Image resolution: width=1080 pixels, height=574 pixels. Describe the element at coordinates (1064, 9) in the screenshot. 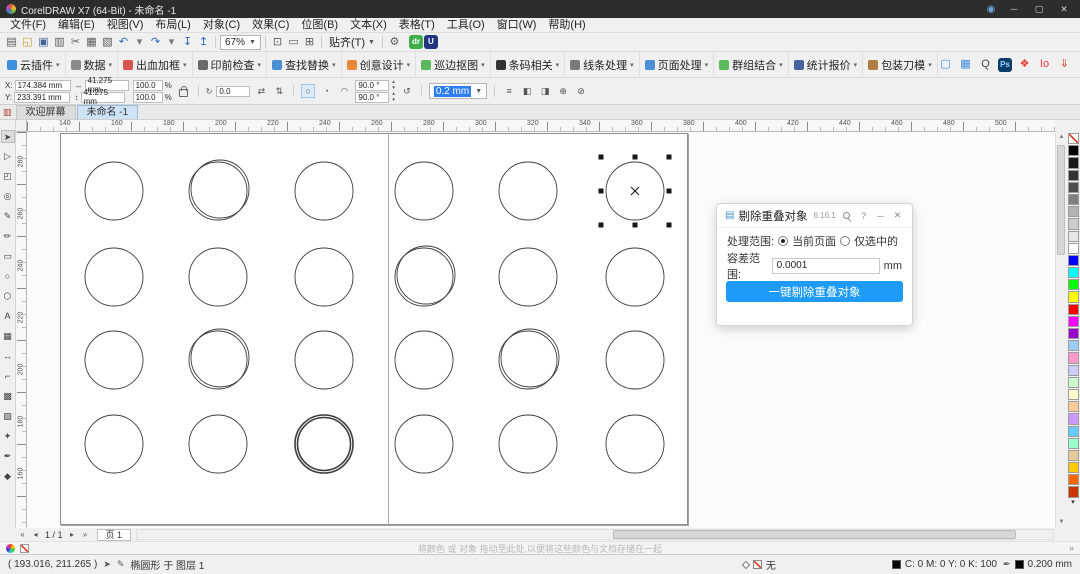

I see `close-button: ✕` at that location.